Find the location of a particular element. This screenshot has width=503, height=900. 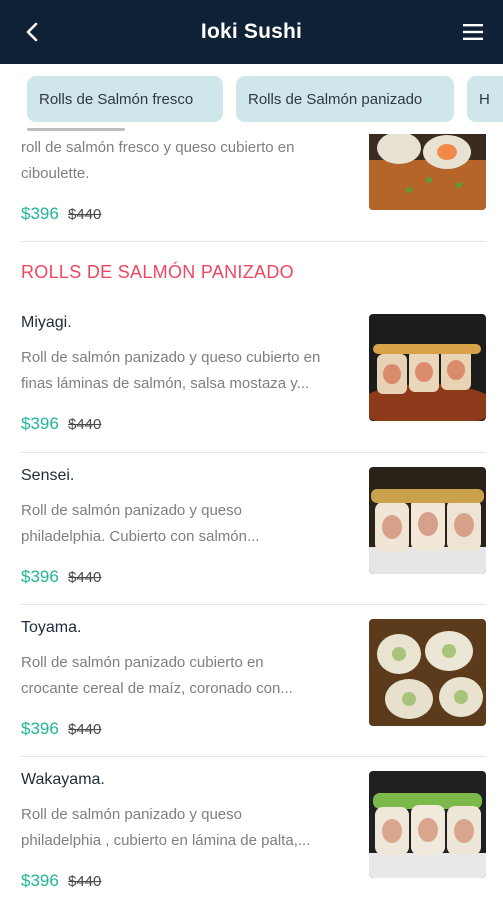

tab-label: Rolls de Salmón panizado is located at coordinates (335, 99).